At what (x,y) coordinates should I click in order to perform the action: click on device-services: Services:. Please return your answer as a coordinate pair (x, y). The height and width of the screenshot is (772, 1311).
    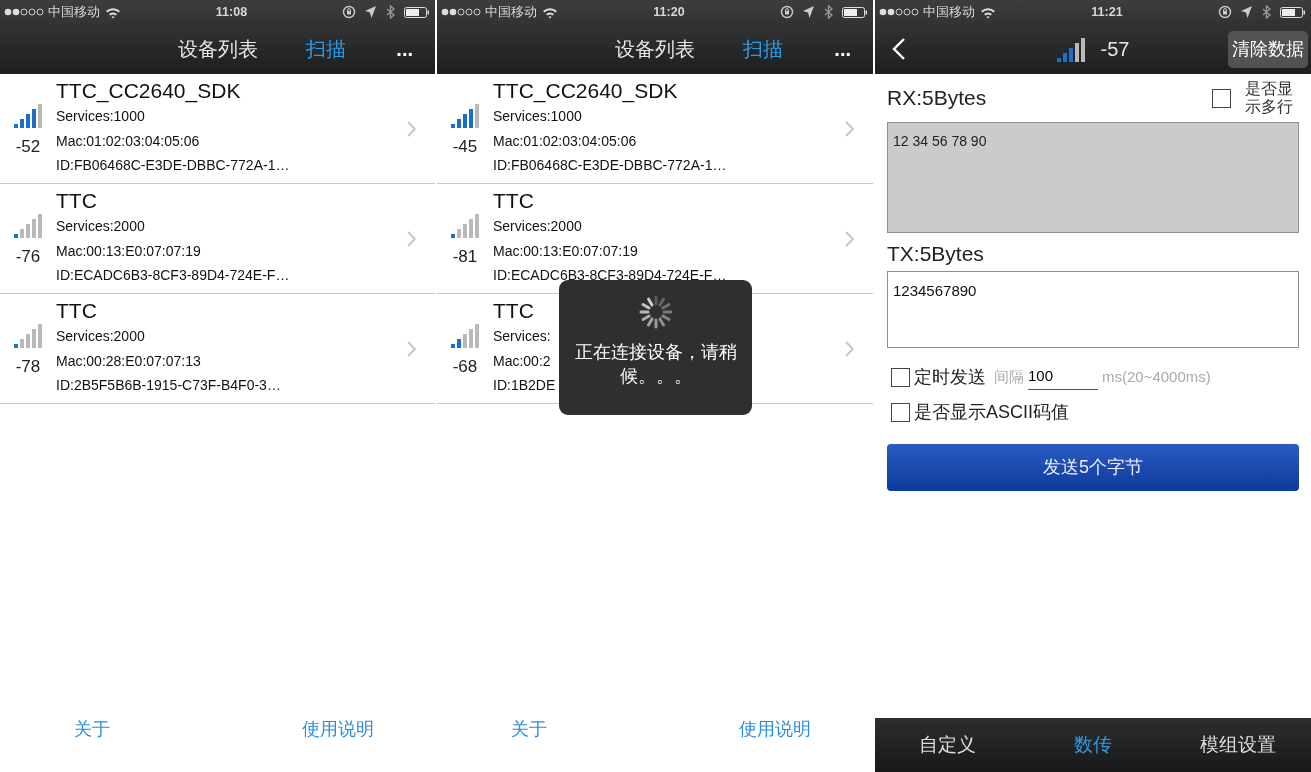
    Looking at the image, I should click on (522, 336).